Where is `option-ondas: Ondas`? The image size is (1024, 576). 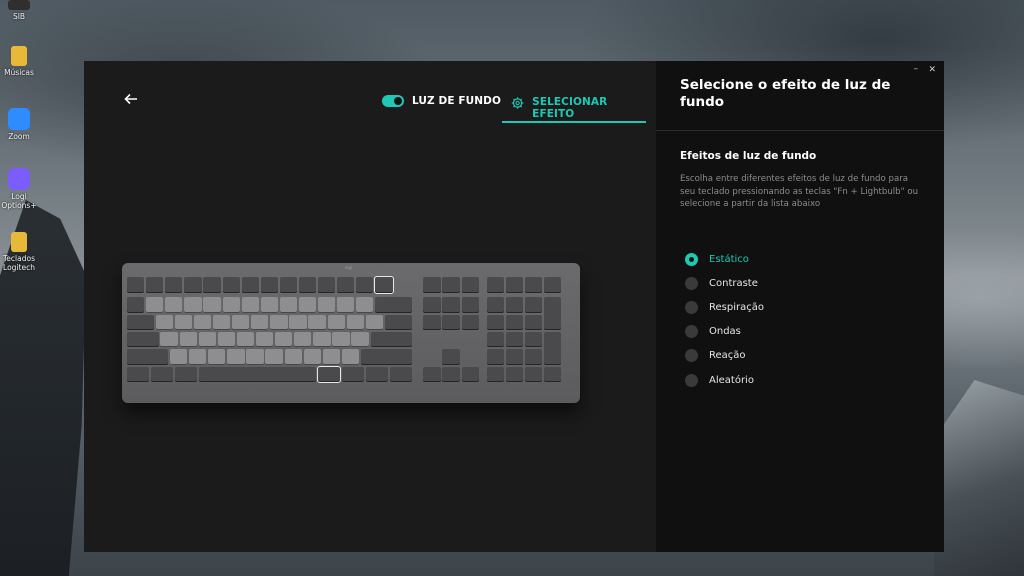
option-ondas: Ondas is located at coordinates (724, 332).